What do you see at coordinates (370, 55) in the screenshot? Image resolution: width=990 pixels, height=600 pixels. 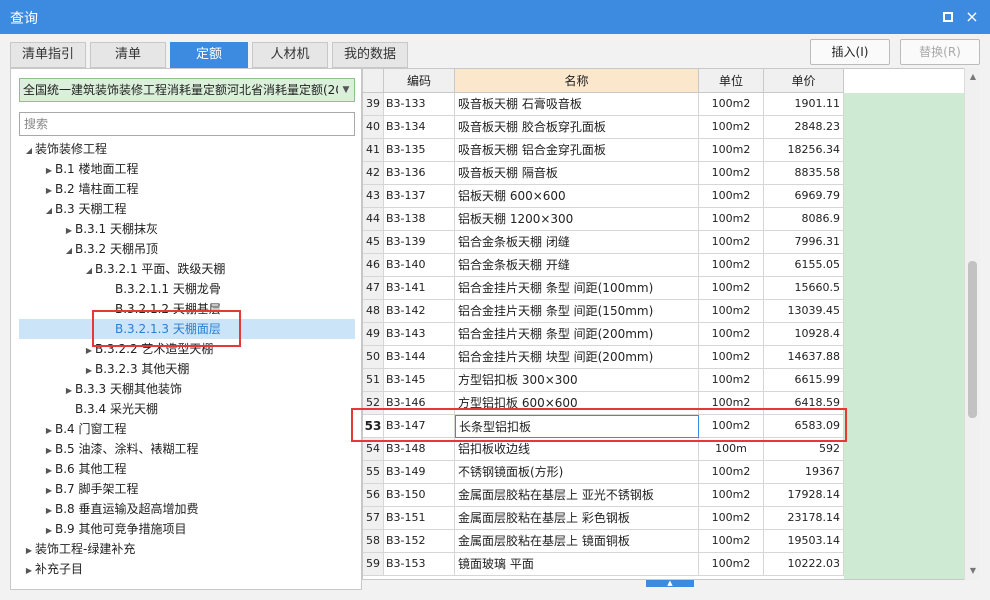 I see `tab-my-data: 我的数据` at bounding box center [370, 55].